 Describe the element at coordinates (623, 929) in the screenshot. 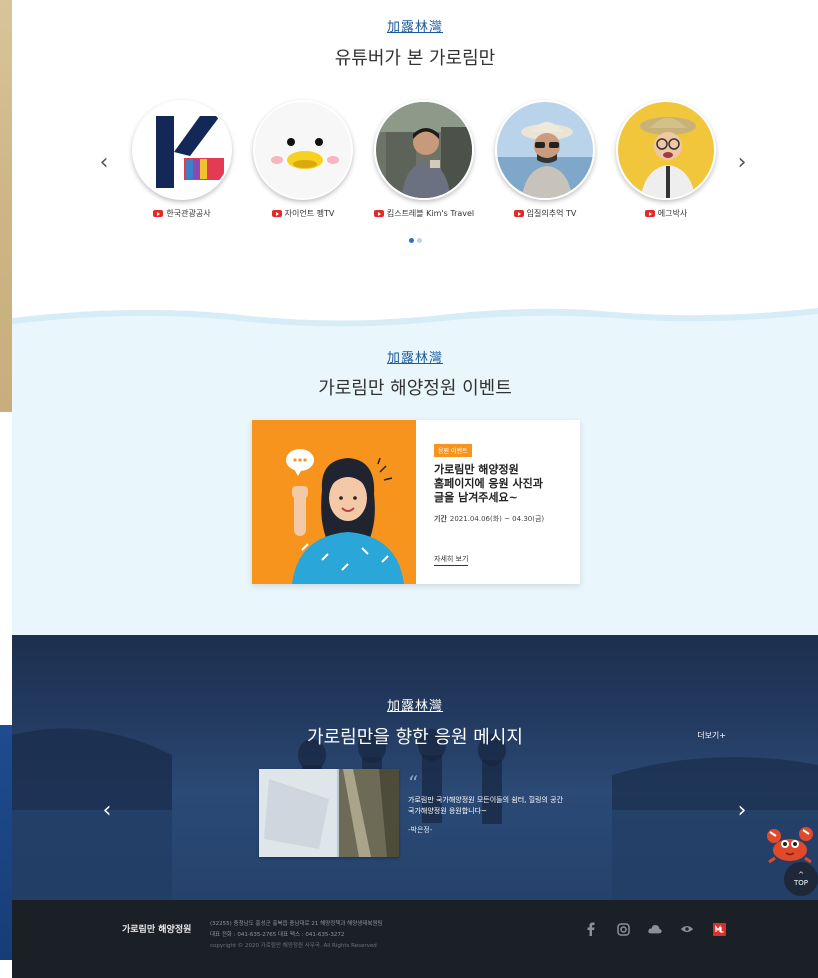

I see `instagram-icon` at that location.